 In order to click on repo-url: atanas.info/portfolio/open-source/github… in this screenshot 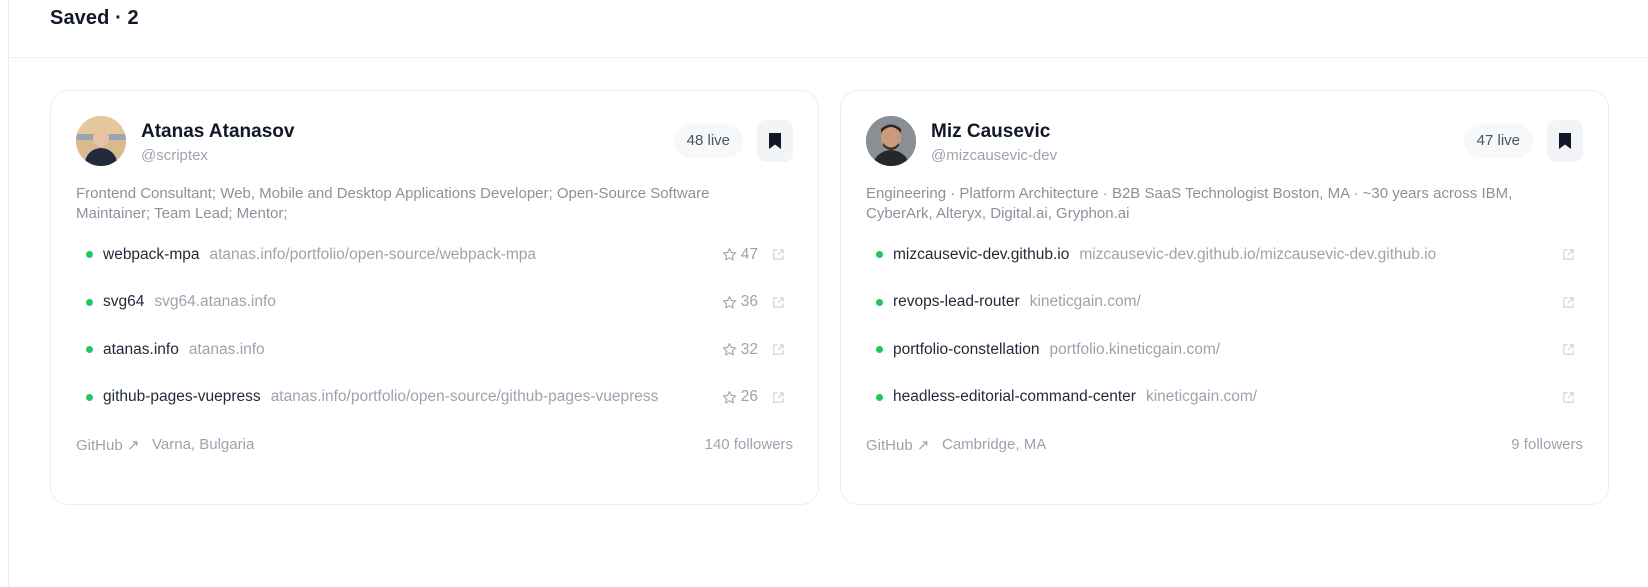, I will do `click(465, 397)`.